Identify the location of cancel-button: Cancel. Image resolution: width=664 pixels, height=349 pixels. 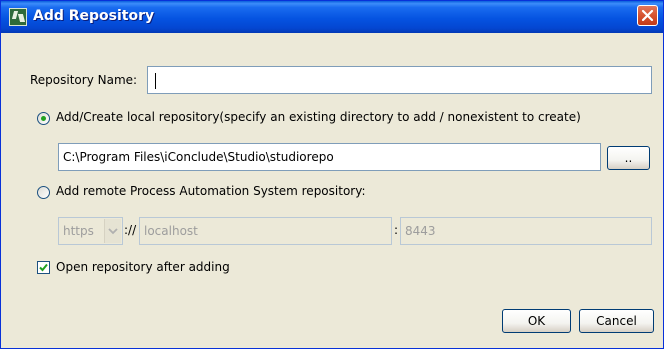
(616, 321).